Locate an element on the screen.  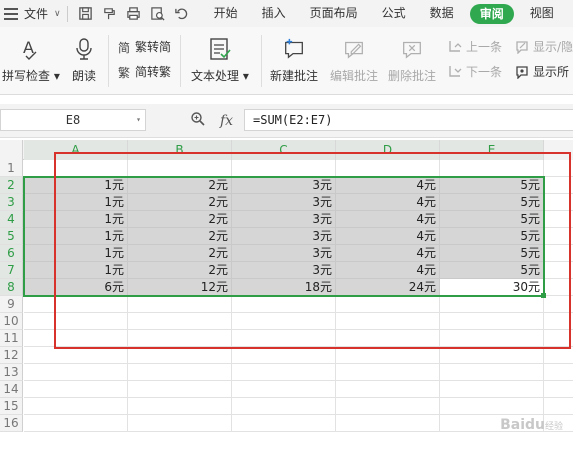
cell-a7: 1元 is located at coordinates (76, 270).